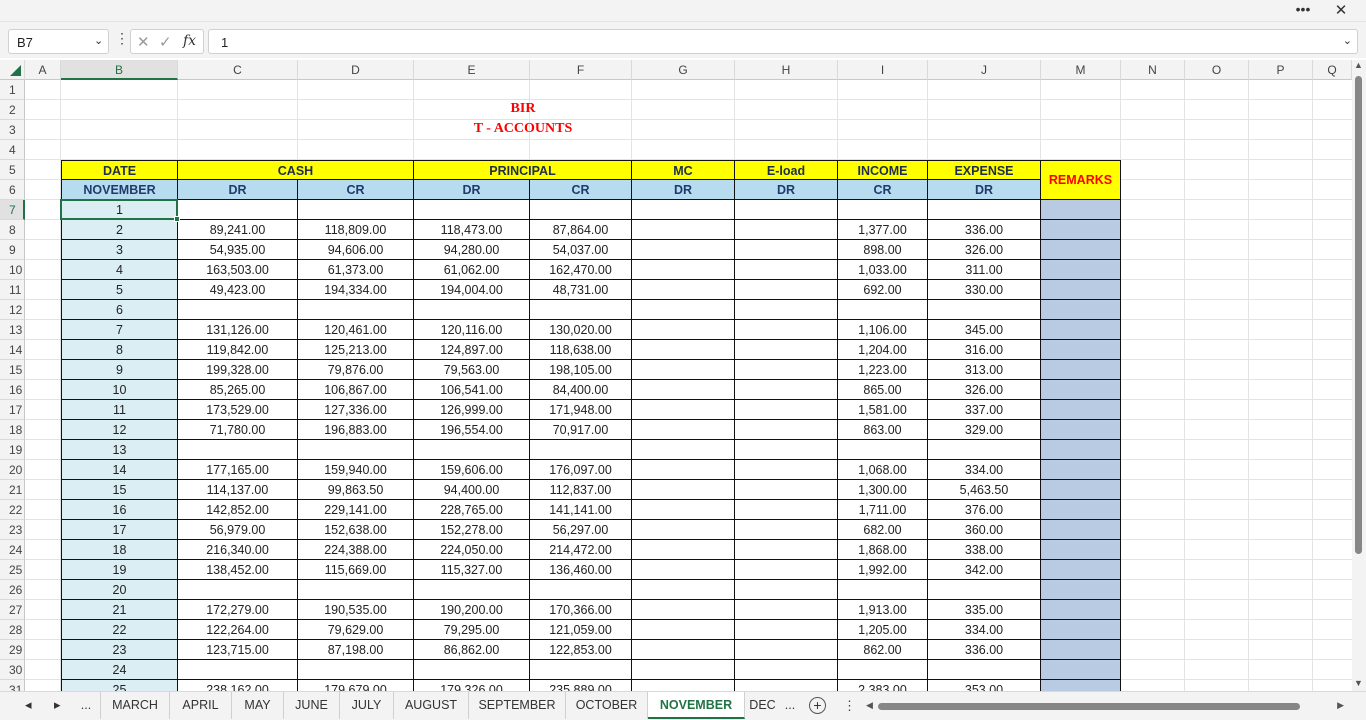 The image size is (1366, 720). I want to click on row-header-17: 17, so click(12, 410).